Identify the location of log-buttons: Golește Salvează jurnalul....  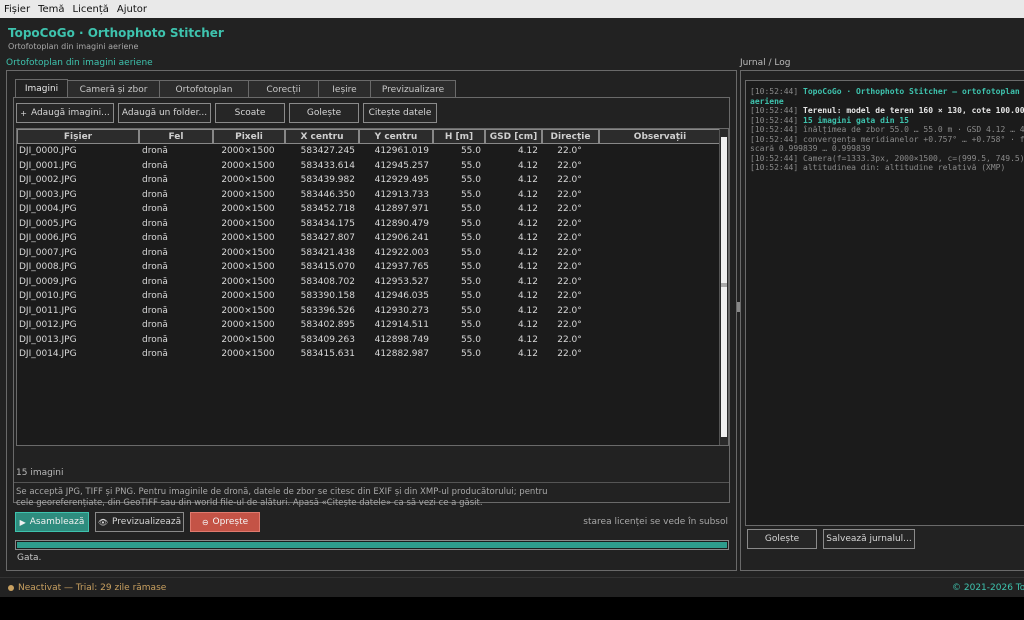
(831, 539).